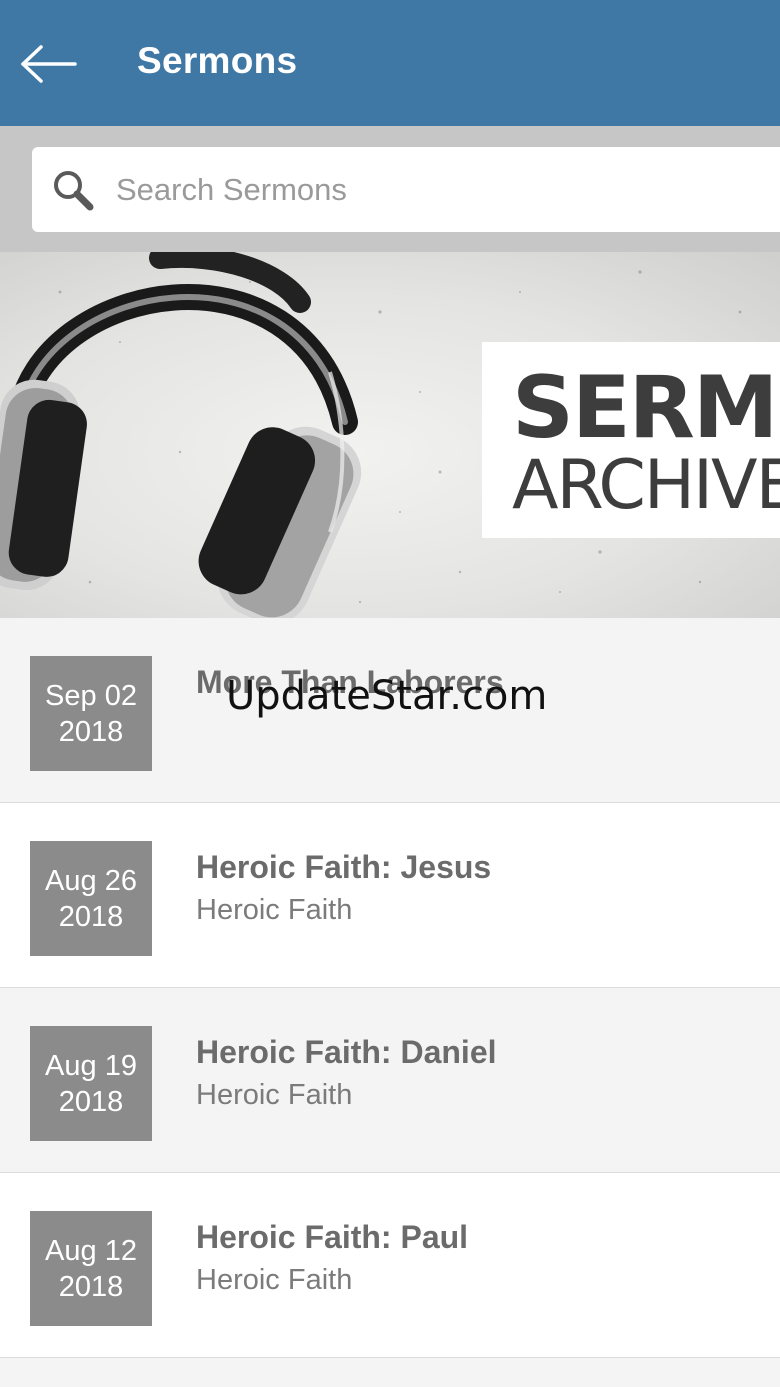 The width and height of the screenshot is (780, 1387). I want to click on date-badge: Aug 26 2018, so click(91, 898).